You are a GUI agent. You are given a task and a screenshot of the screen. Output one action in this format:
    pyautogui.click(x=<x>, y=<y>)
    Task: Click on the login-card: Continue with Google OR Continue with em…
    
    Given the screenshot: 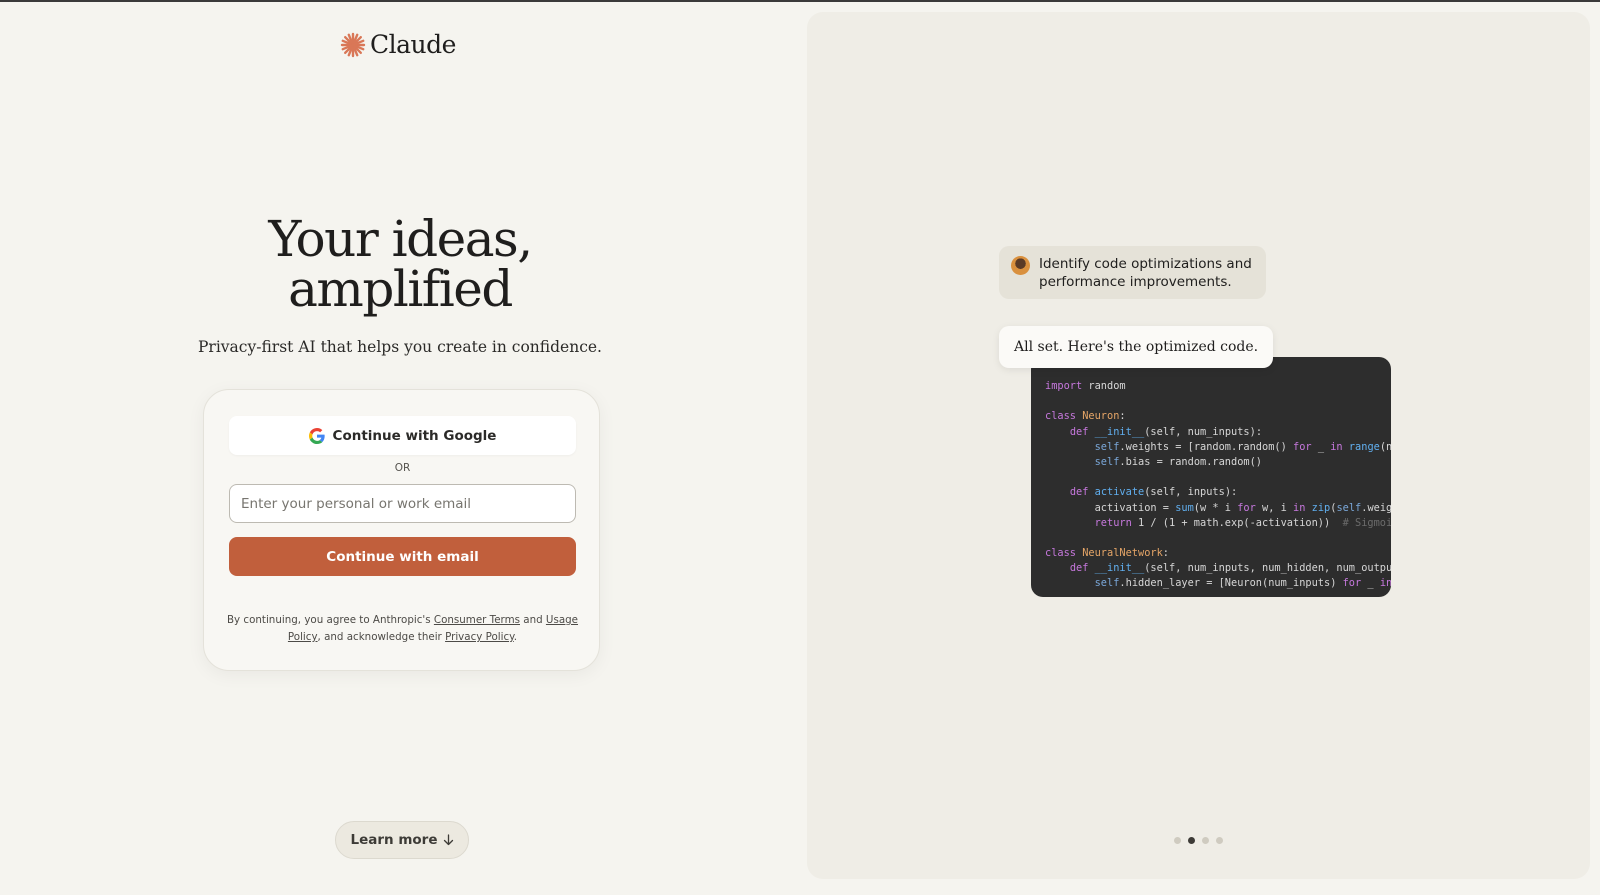 What is the action you would take?
    pyautogui.click(x=401, y=530)
    